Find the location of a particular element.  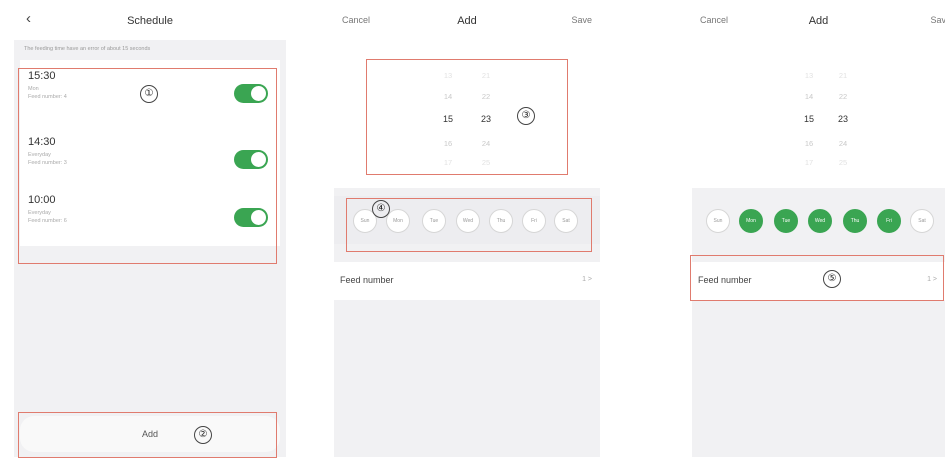

page-title: Schedule is located at coordinates (150, 21).